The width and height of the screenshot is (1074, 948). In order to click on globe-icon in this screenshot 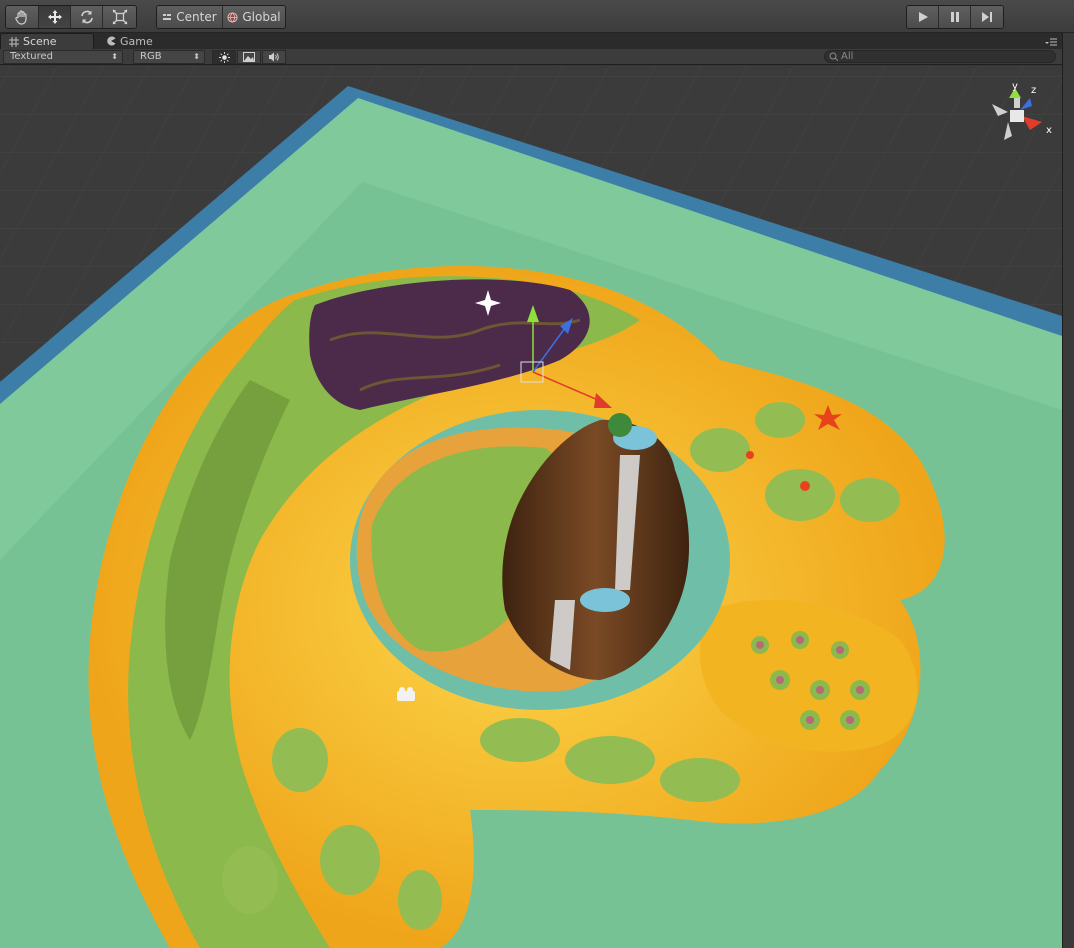, I will do `click(232, 17)`.